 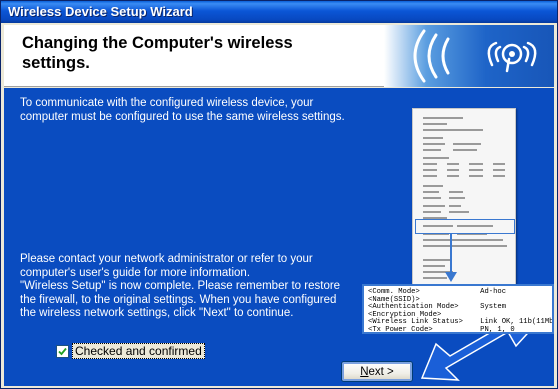 What do you see at coordinates (279, 12) in the screenshot?
I see `title-bar: Wireless Device Setup Wizard` at bounding box center [279, 12].